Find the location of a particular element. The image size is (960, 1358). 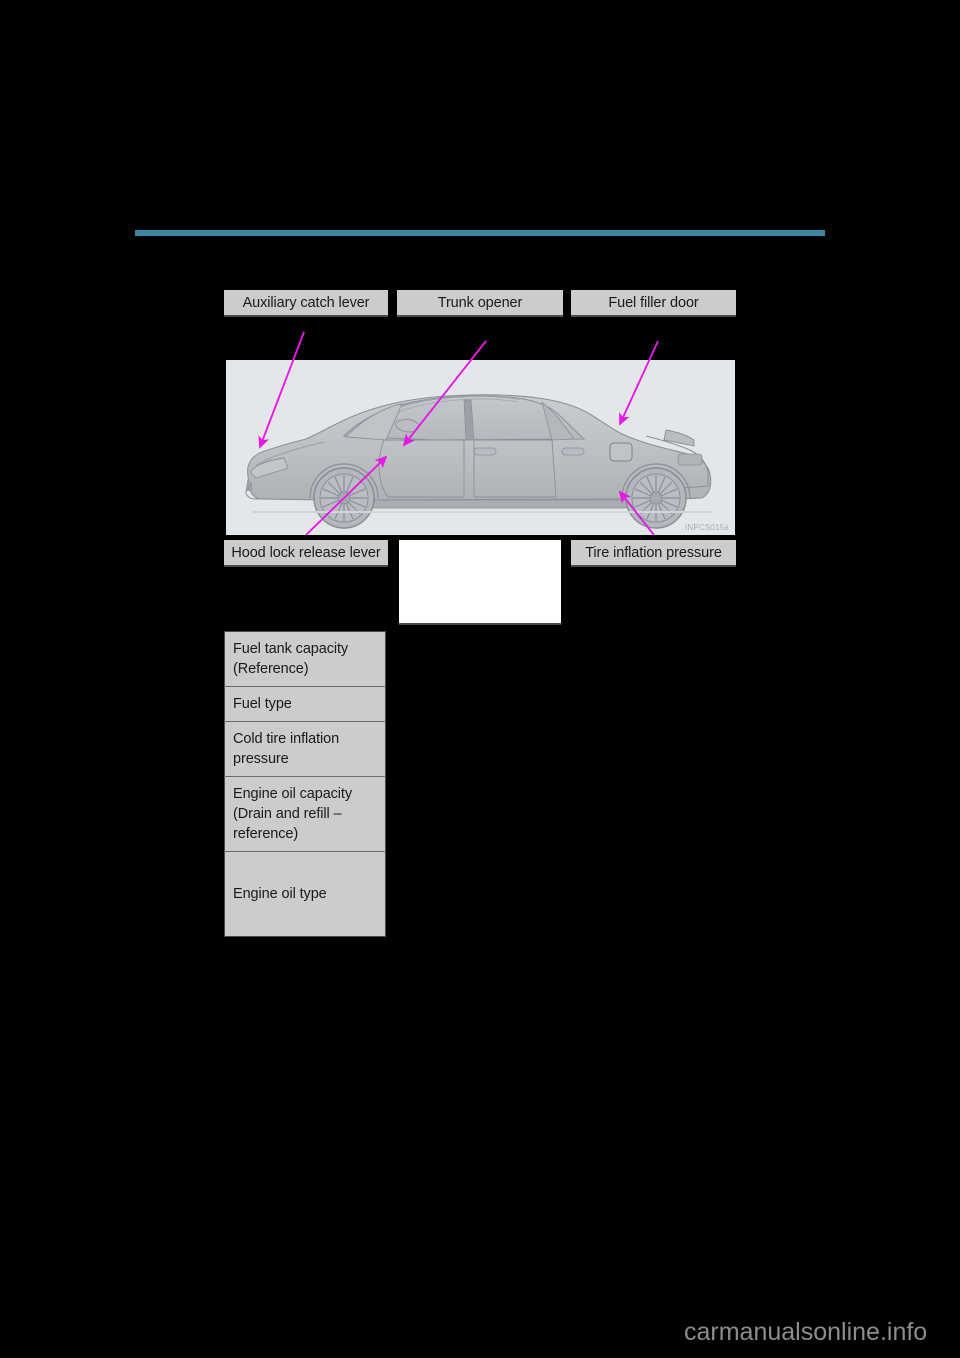

callout-hood-lock-release-lever: Hood lock release lever is located at coordinates (306, 553).